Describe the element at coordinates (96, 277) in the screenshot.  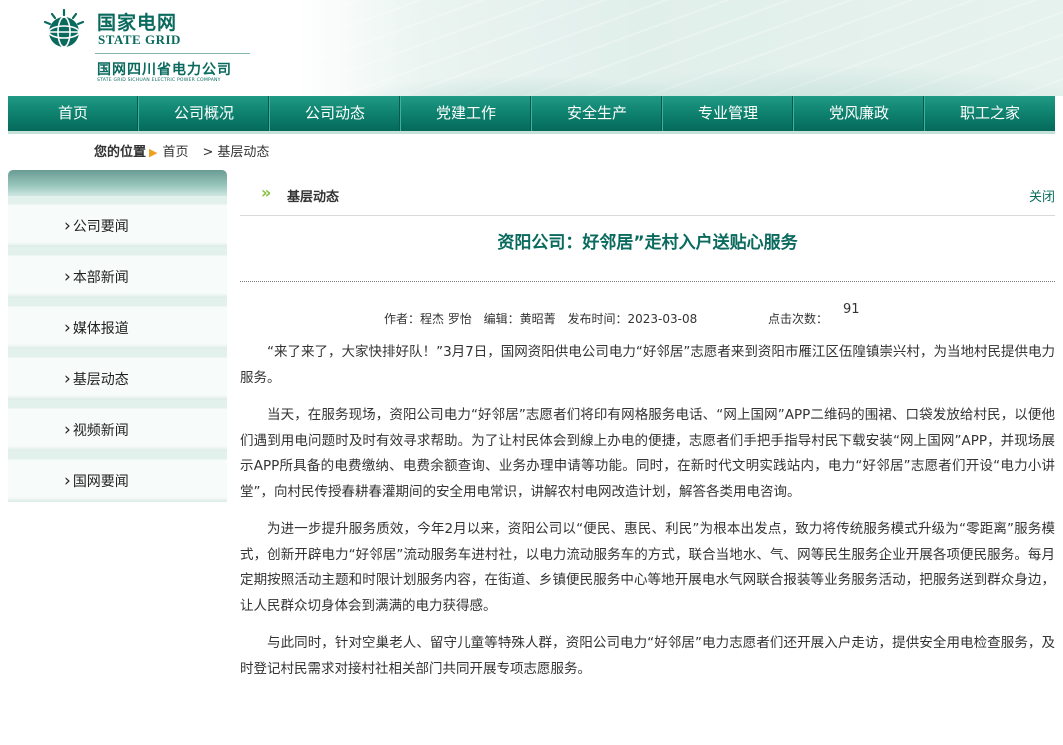
I see `sidebar-item-label: 本部新闻` at that location.